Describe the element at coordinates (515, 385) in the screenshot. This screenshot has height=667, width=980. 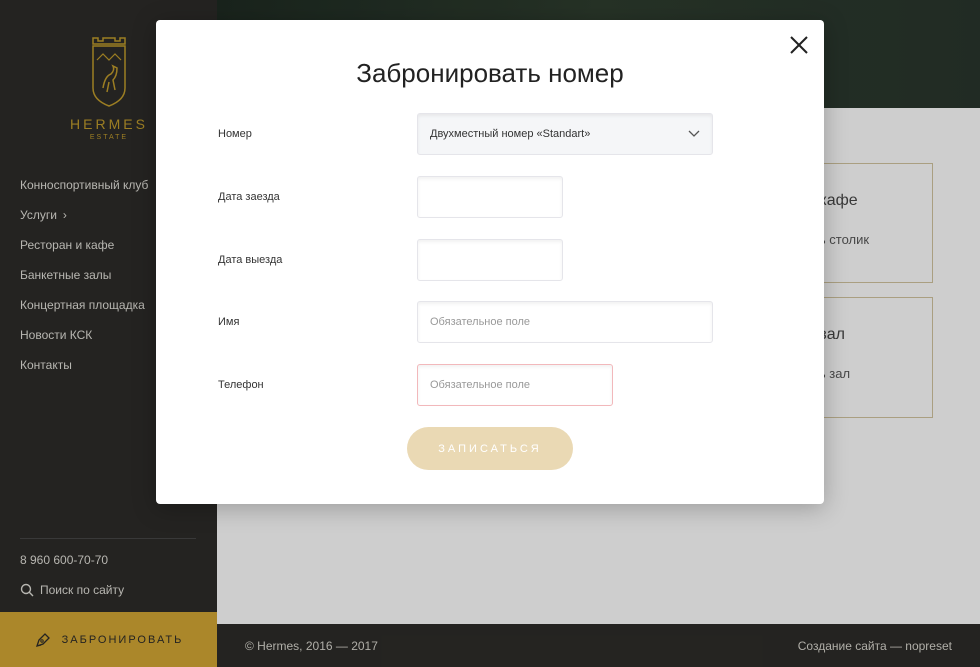
I see `phone-input: Обязательное поле` at that location.